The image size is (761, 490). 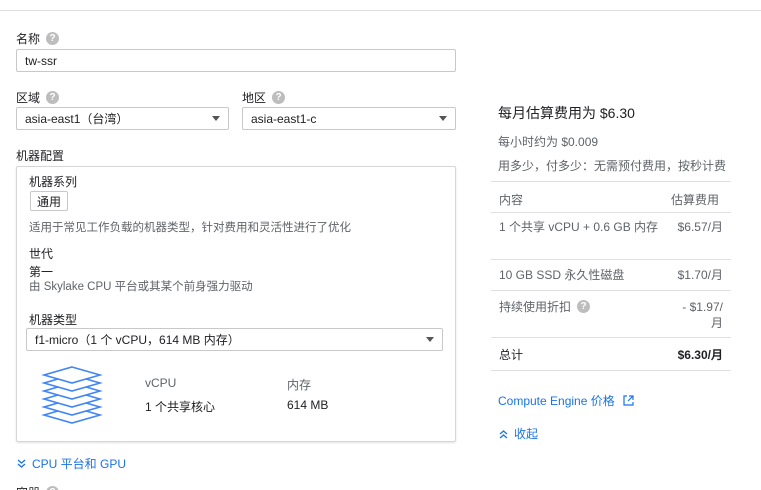 I want to click on cpu-gpu-link-text: CPU 平台和 GPU, so click(x=79, y=464).